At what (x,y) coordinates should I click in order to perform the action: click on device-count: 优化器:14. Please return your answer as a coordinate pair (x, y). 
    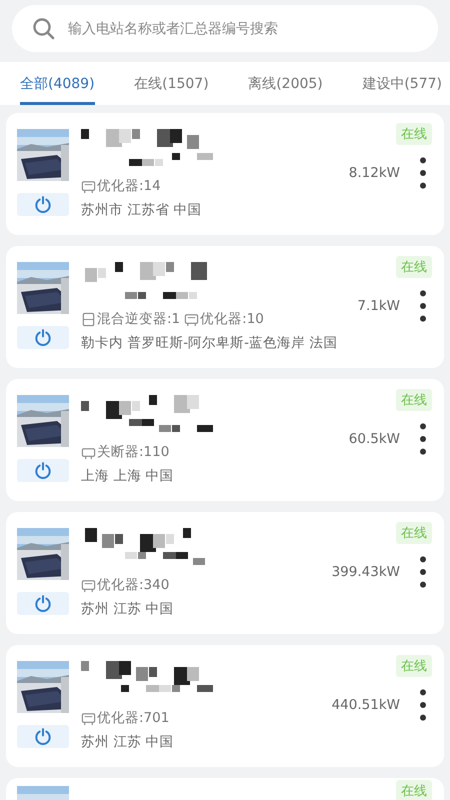
    Looking at the image, I should click on (129, 186).